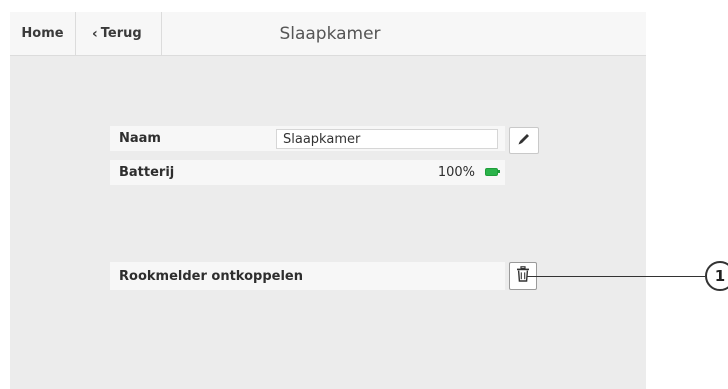 The width and height of the screenshot is (728, 389). What do you see at coordinates (720, 276) in the screenshot?
I see `callout-number: 1` at bounding box center [720, 276].